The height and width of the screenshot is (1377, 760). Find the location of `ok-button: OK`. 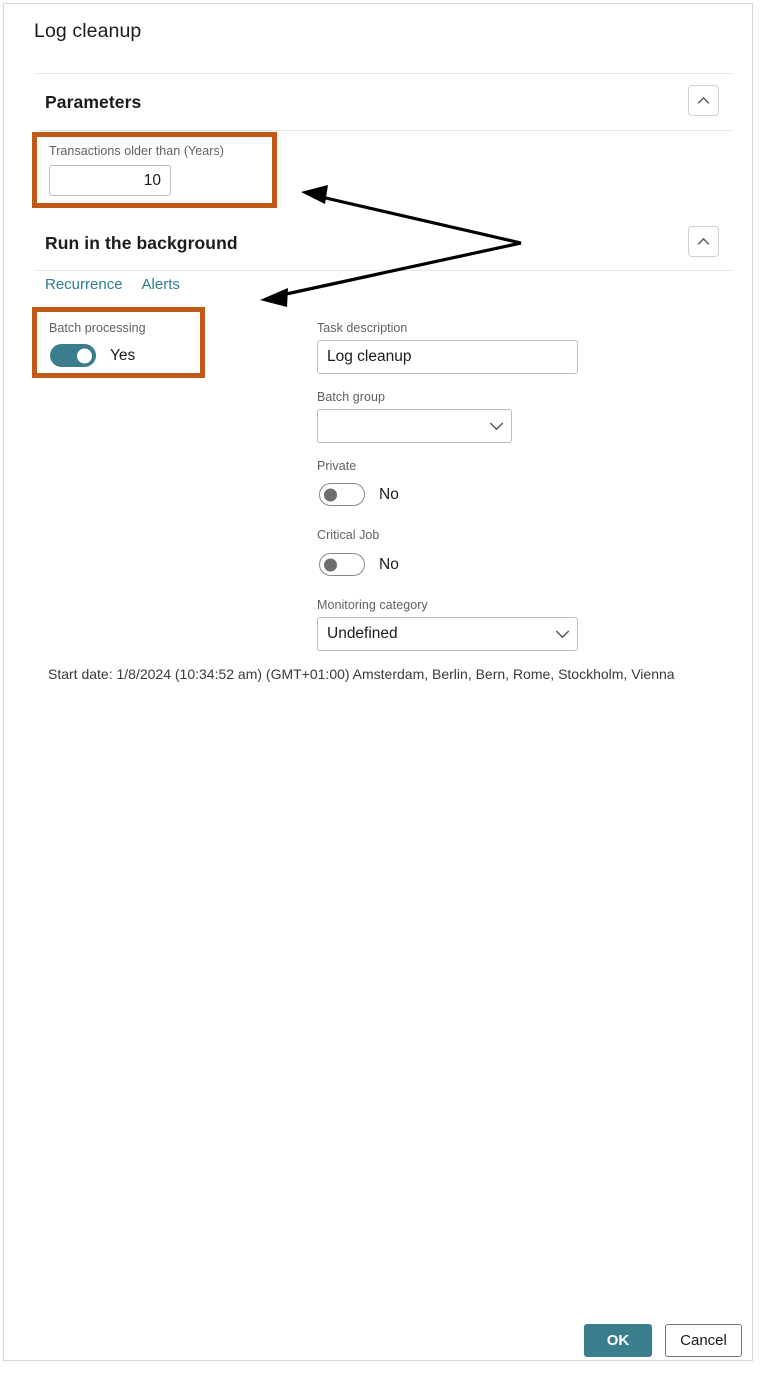

ok-button: OK is located at coordinates (618, 1340).